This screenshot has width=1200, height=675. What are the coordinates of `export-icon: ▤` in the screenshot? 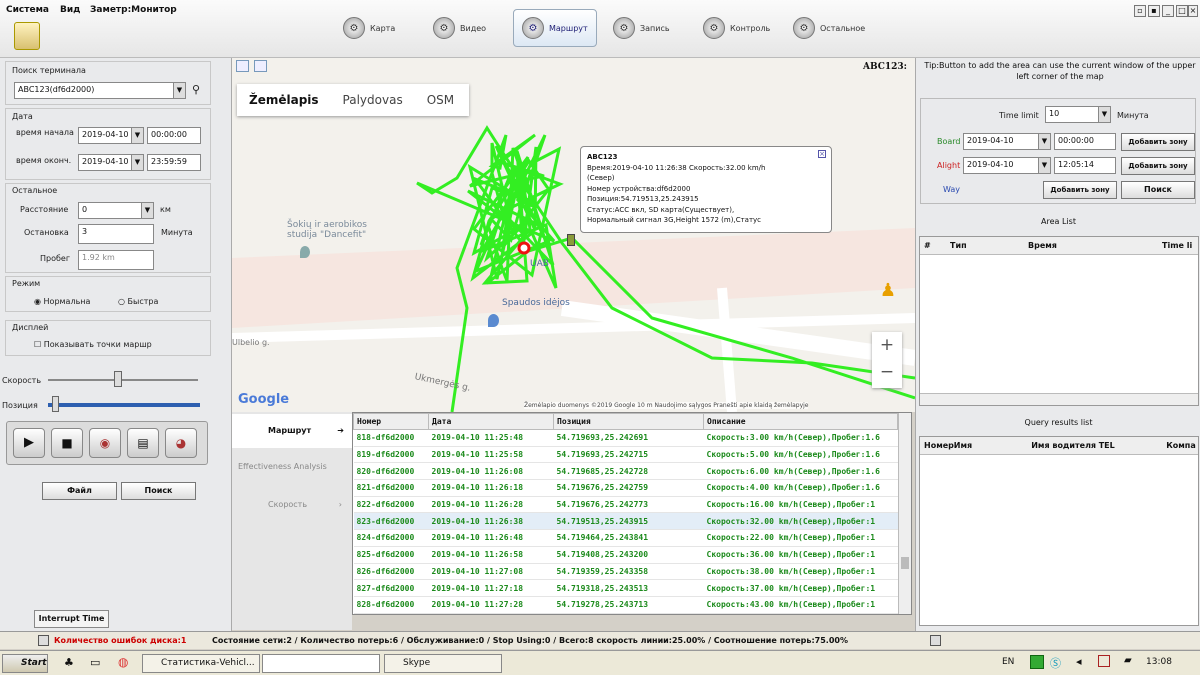 It's located at (143, 443).